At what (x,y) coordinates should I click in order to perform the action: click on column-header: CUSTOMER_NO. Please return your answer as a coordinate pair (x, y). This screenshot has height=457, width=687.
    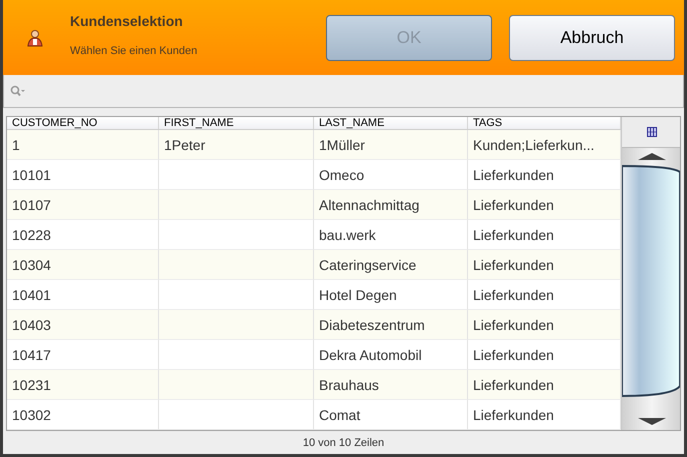
    Looking at the image, I should click on (83, 123).